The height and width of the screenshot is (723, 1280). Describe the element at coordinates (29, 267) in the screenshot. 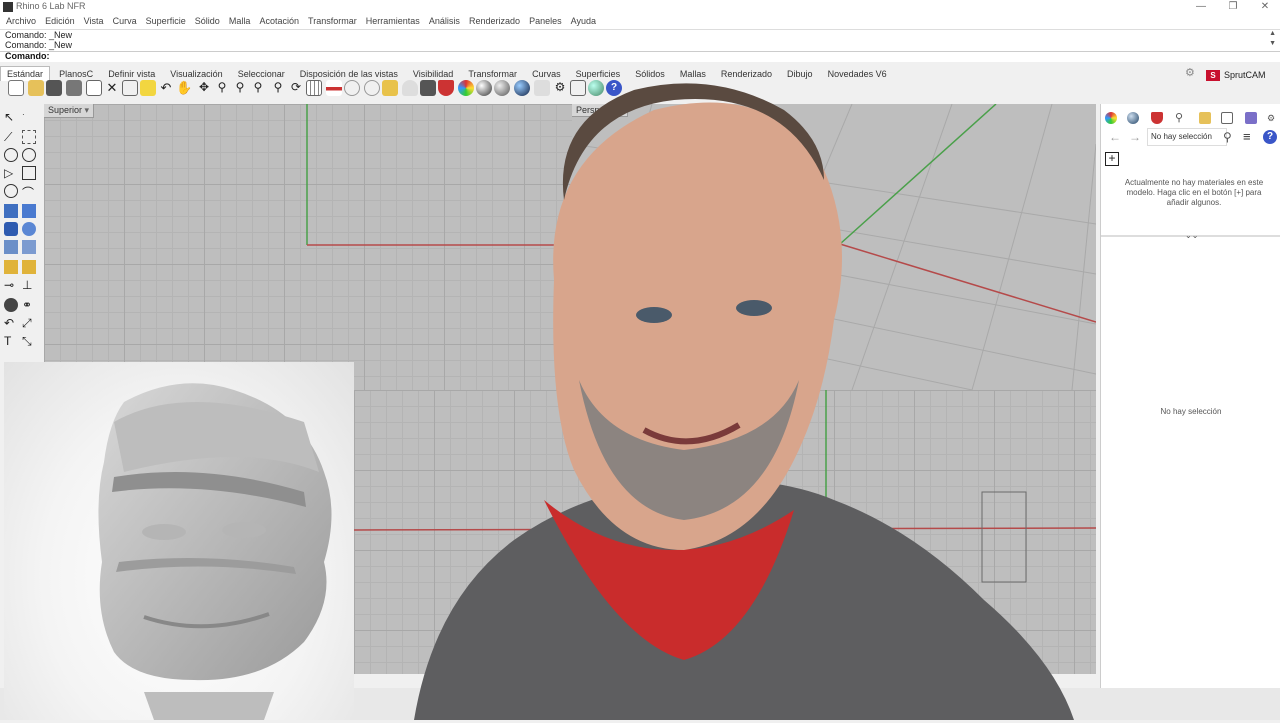

I see `extrude-icon` at that location.